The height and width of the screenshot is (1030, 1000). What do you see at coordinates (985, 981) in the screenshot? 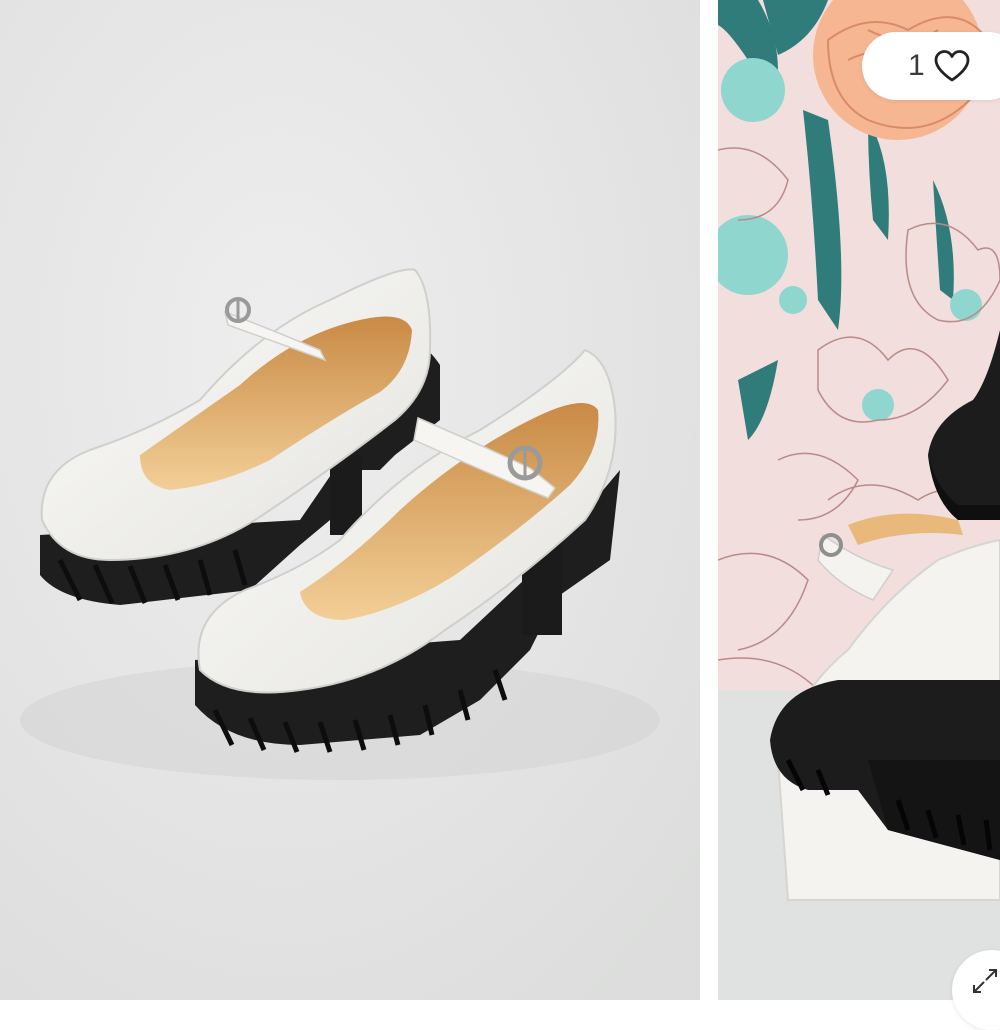
I see `expand-icon` at bounding box center [985, 981].